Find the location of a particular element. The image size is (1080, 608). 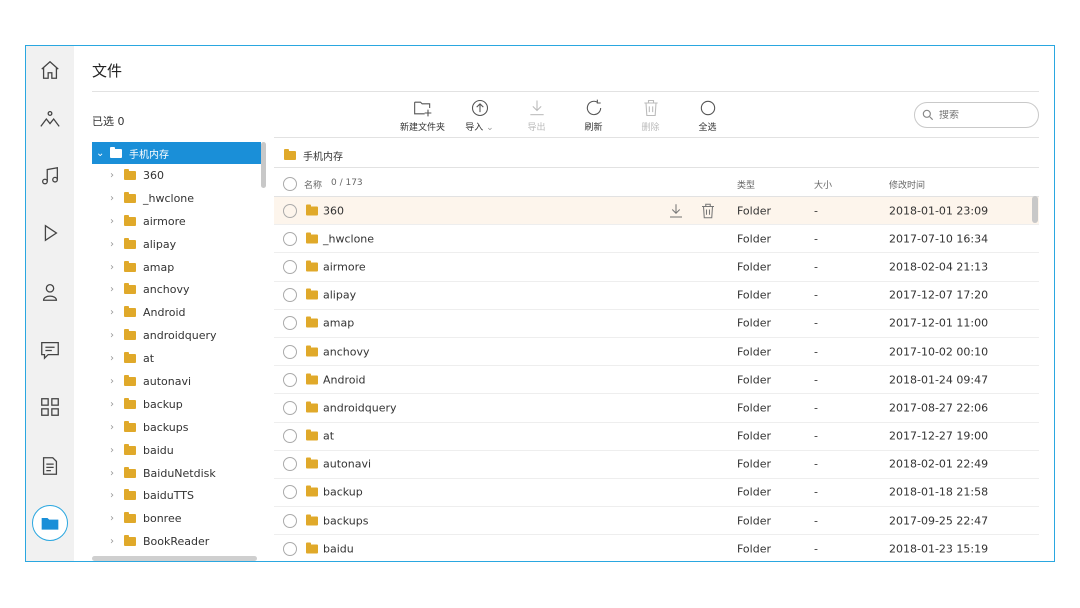

select-all-radio is located at coordinates (290, 184).